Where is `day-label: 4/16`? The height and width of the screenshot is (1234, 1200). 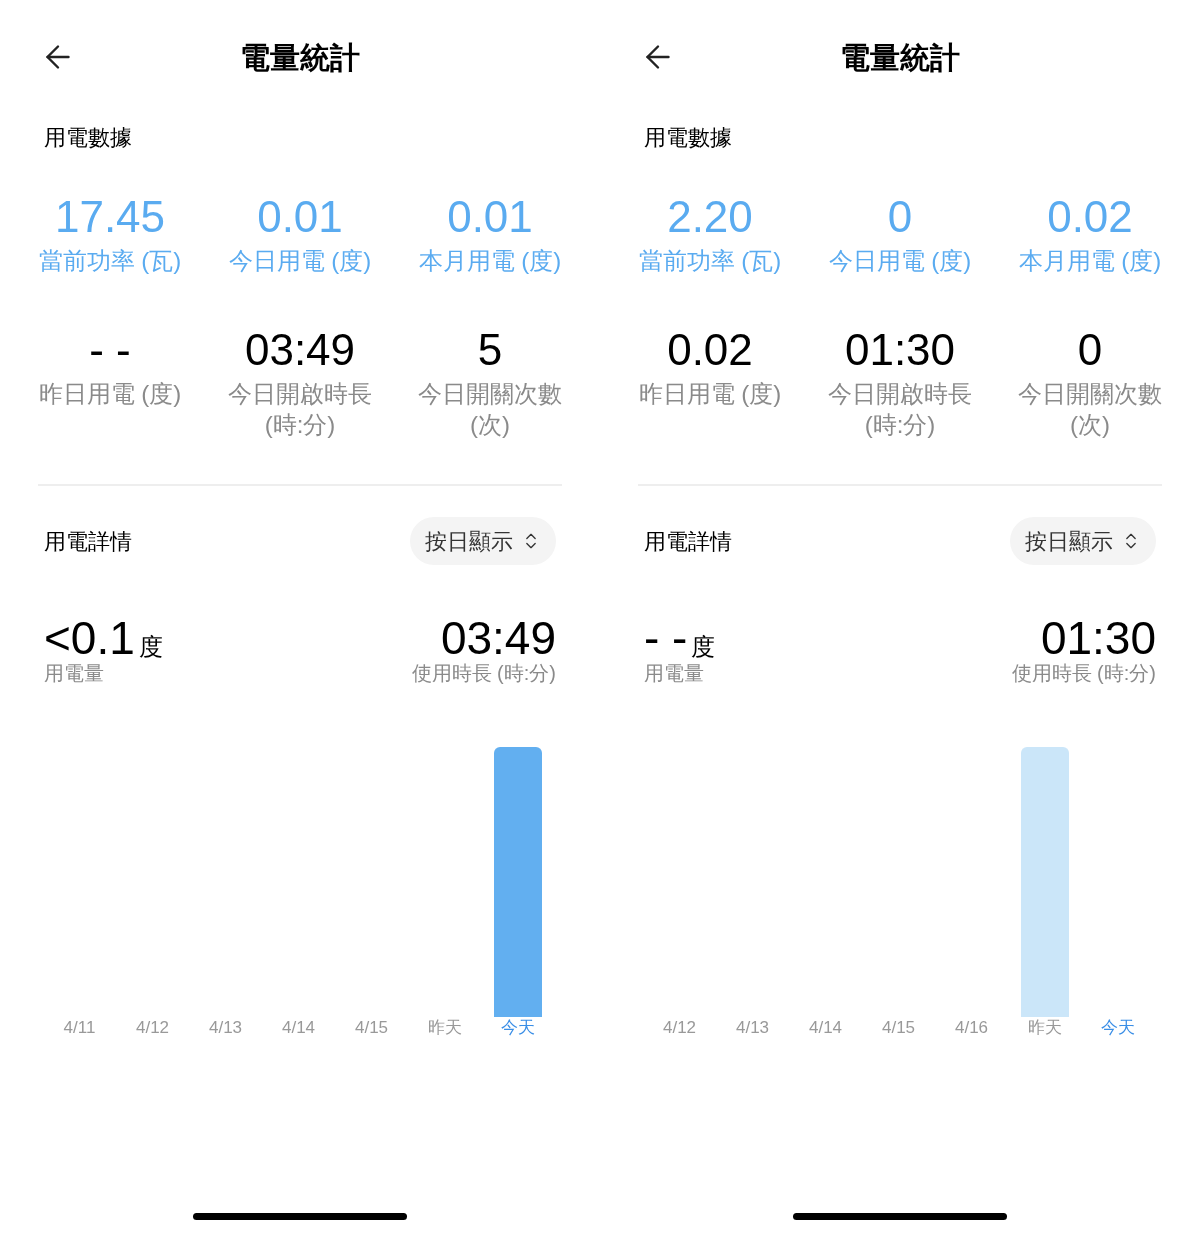 day-label: 4/16 is located at coordinates (971, 1028).